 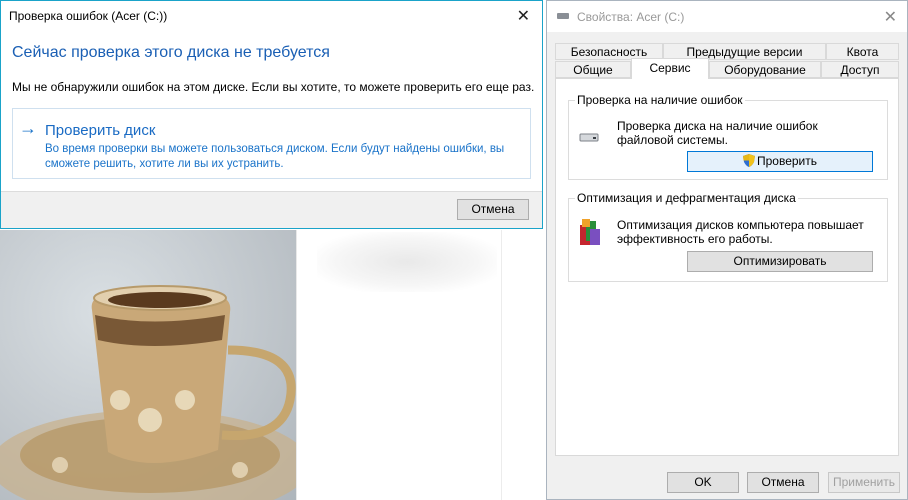 I want to click on background-document, so click(x=421, y=365).